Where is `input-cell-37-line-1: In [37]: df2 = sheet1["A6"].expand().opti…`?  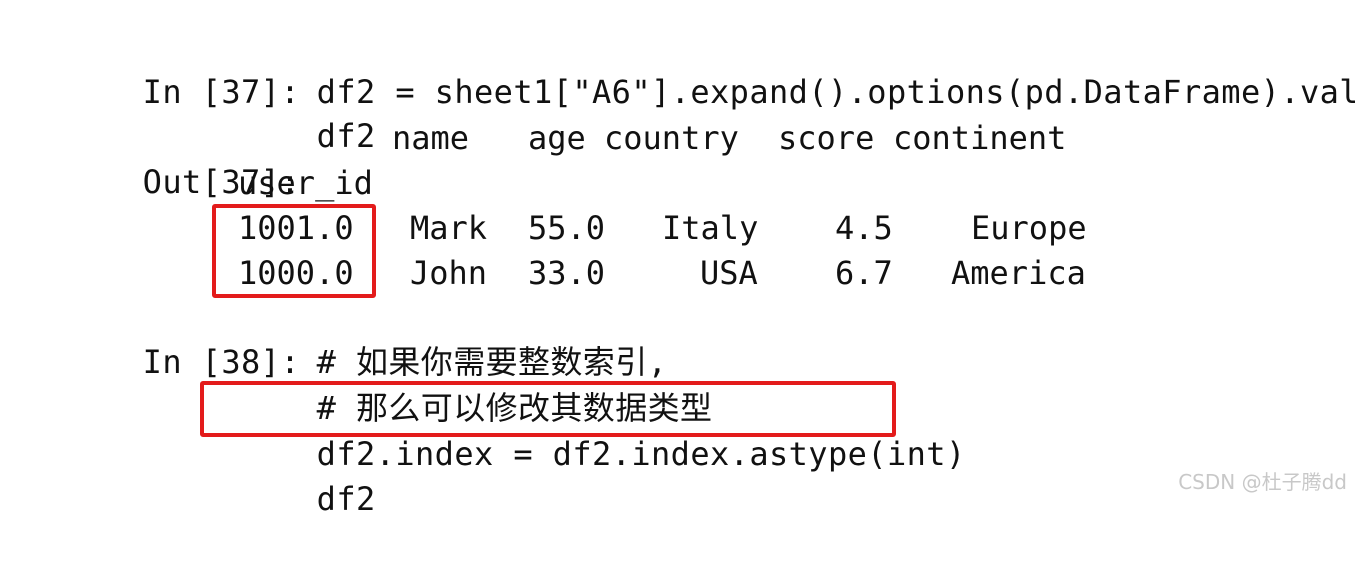
input-cell-37-line-1: In [37]: df2 = sheet1["A6"].expand().opti… is located at coordinates (709, 68).